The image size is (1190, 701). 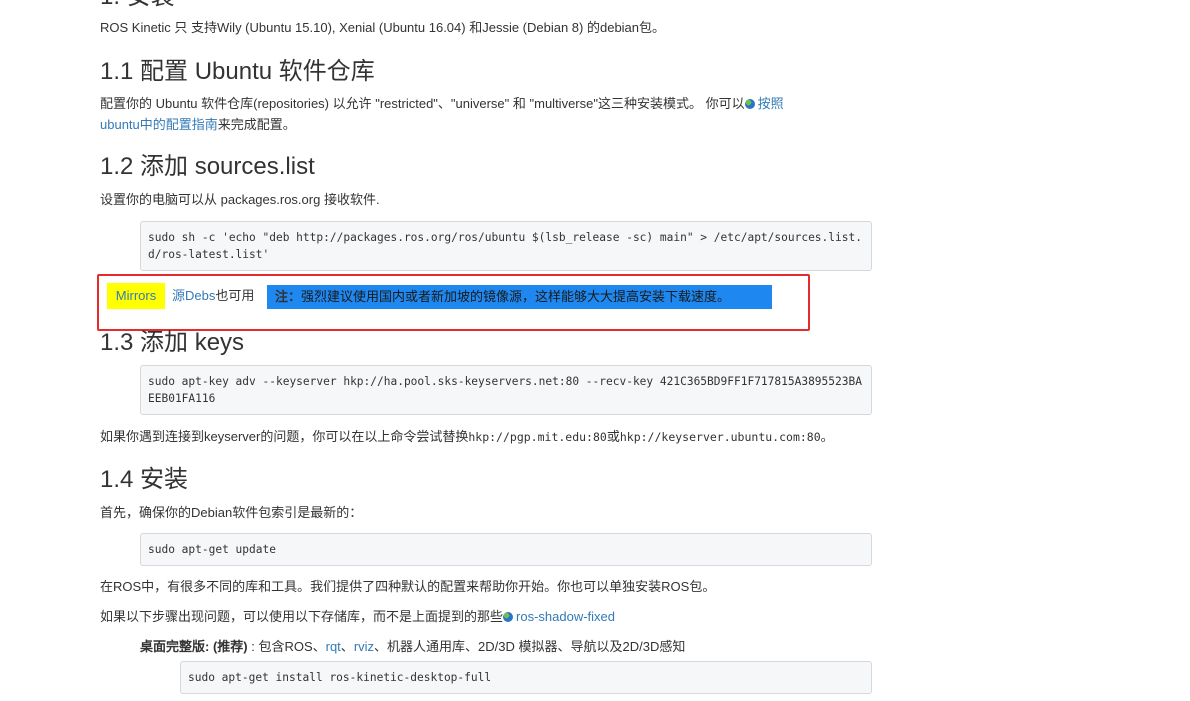 I want to click on section-1-3-heading: 1.3 添加 keys, so click(x=172, y=342).